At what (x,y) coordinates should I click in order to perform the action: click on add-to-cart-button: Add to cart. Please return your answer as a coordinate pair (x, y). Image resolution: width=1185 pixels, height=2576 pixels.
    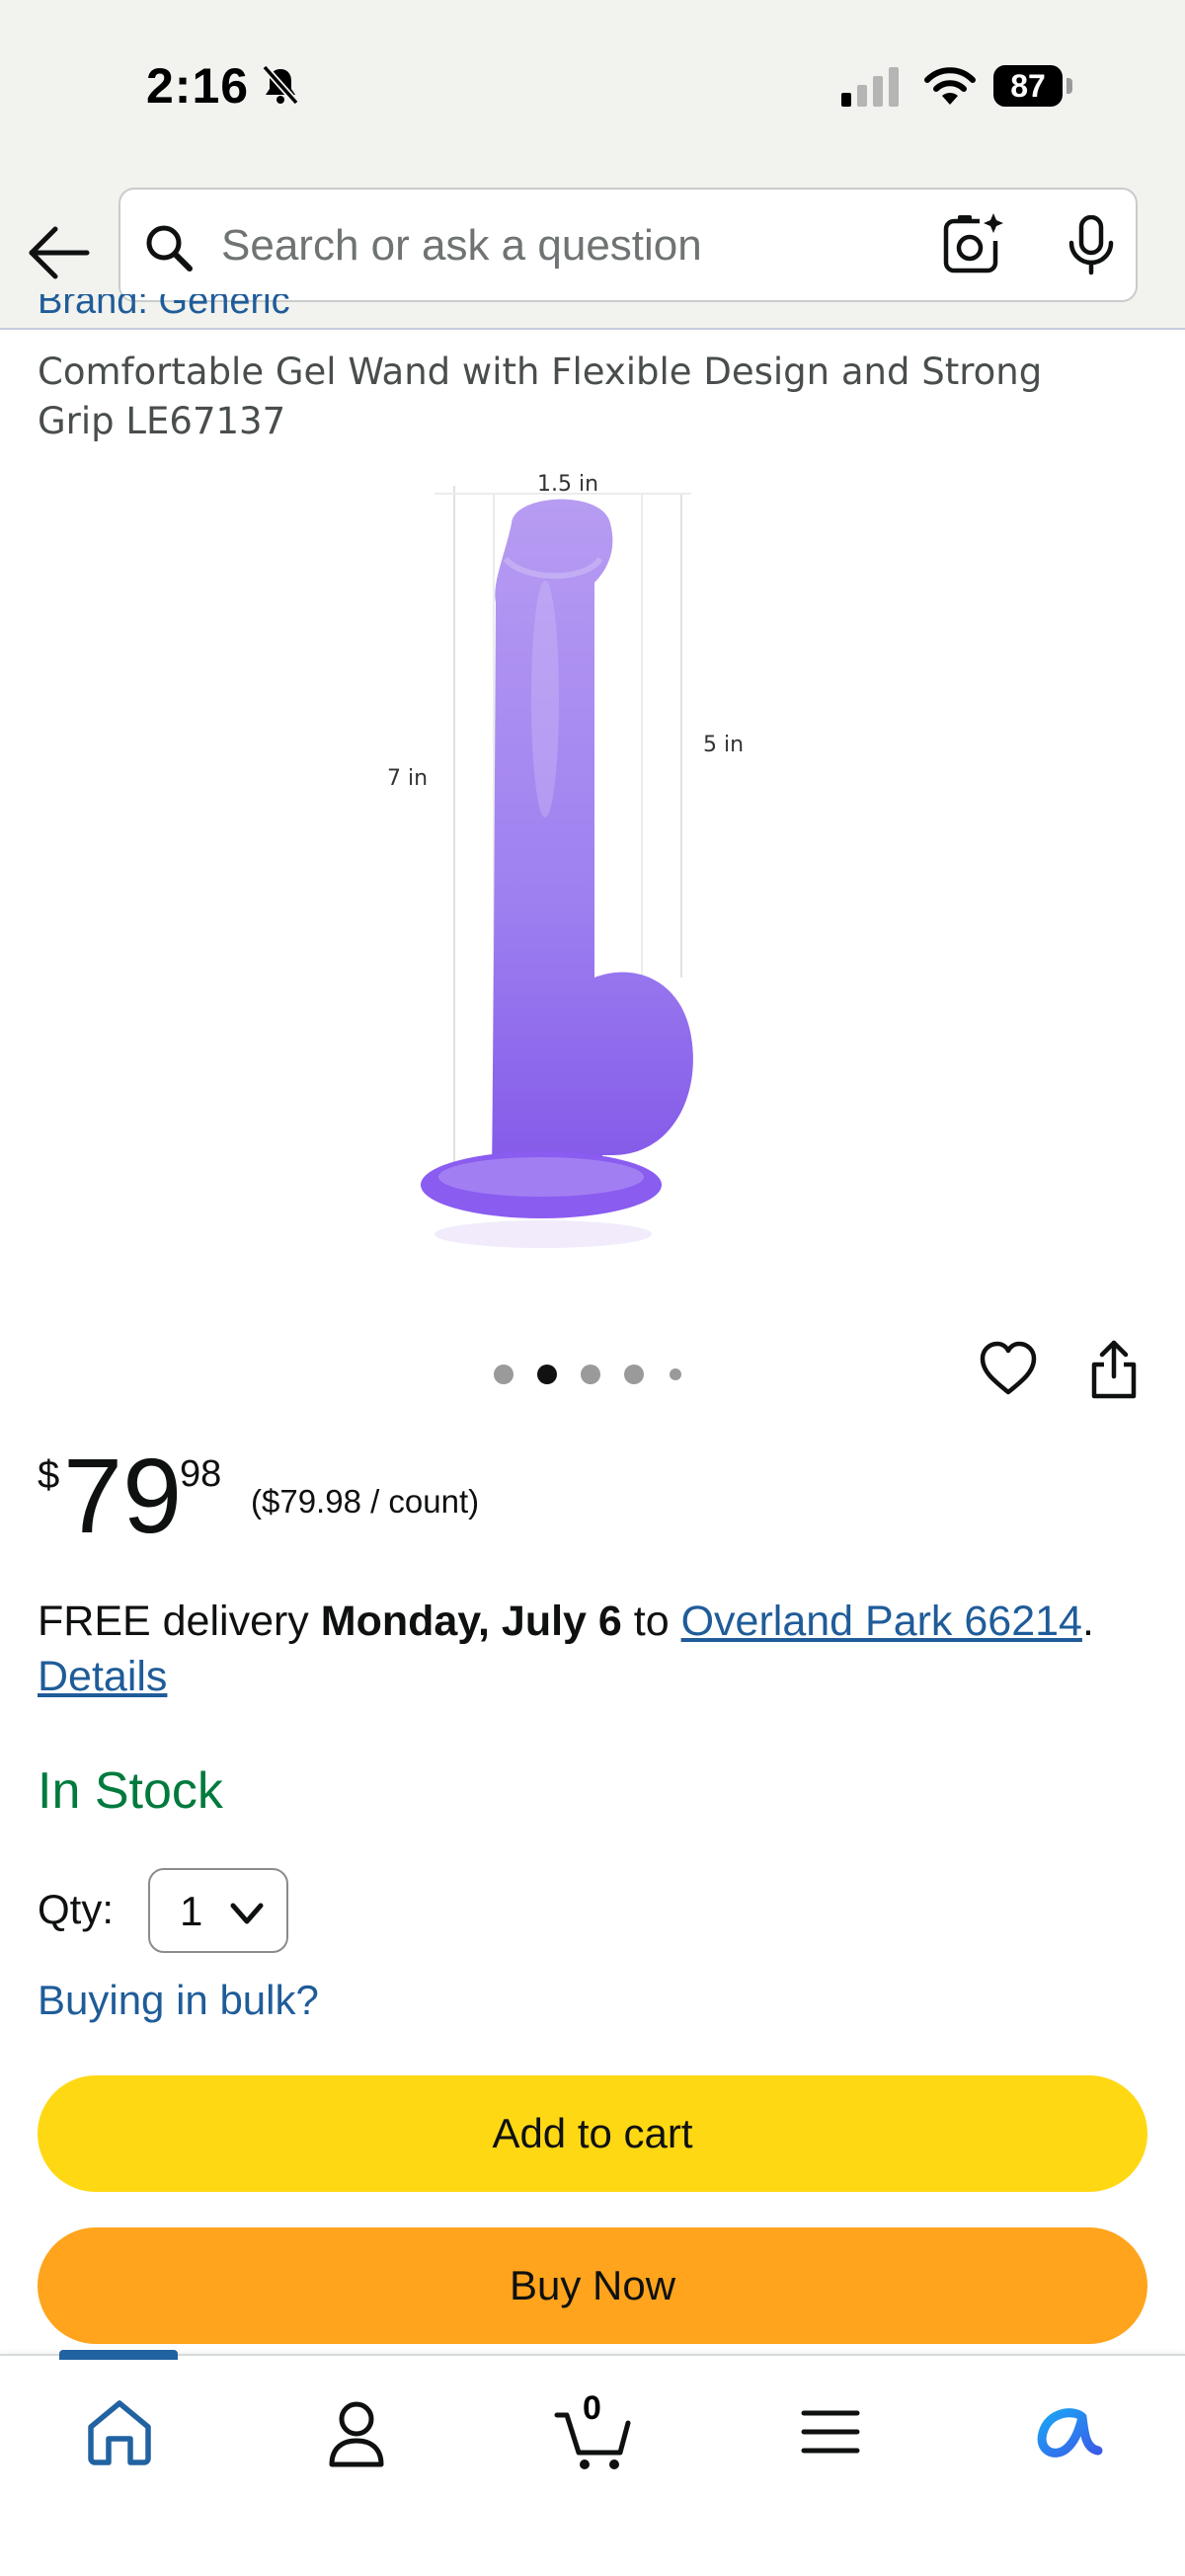
    Looking at the image, I should click on (592, 2133).